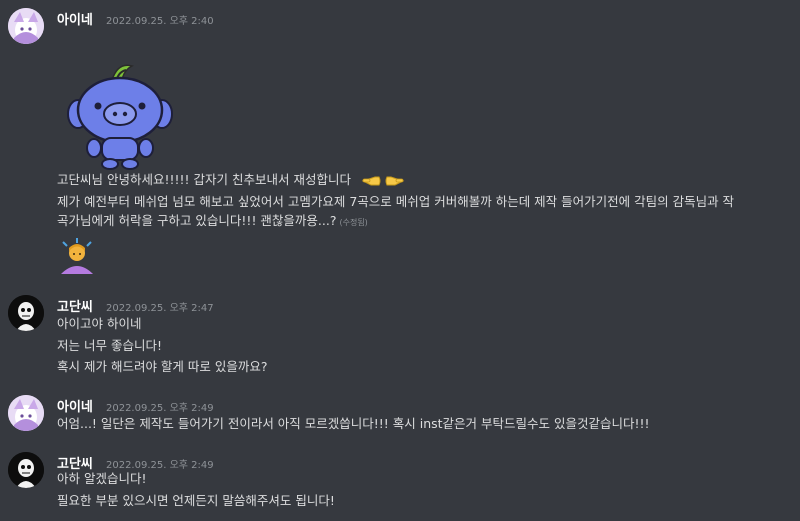 The height and width of the screenshot is (521, 800). I want to click on message-line: 저는 너무 좋습니다!, so click(109, 345).